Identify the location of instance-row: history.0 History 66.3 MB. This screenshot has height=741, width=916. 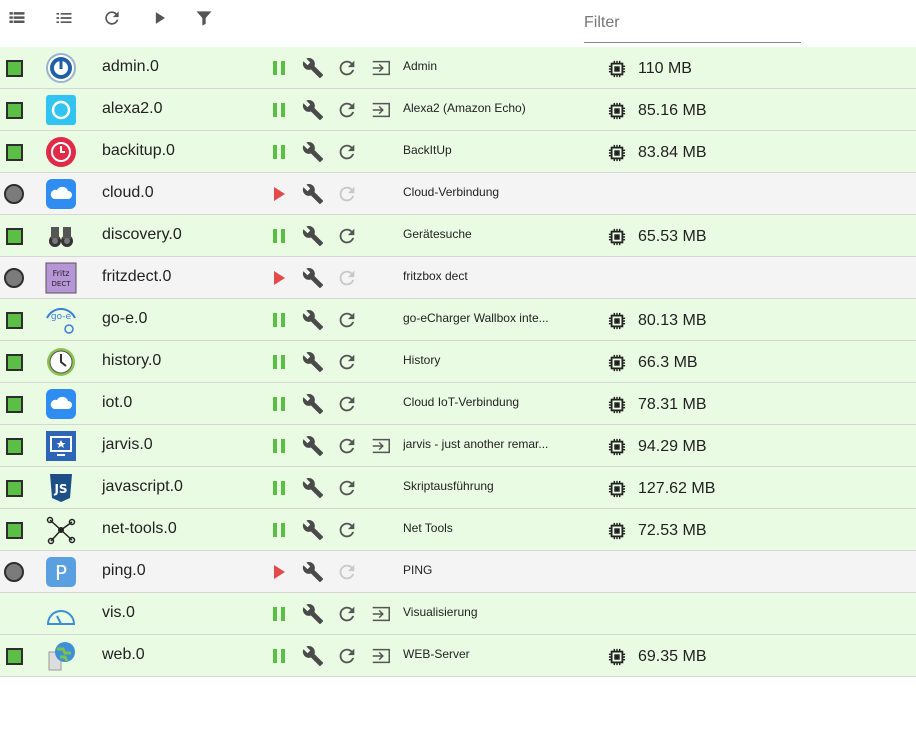
(458, 362).